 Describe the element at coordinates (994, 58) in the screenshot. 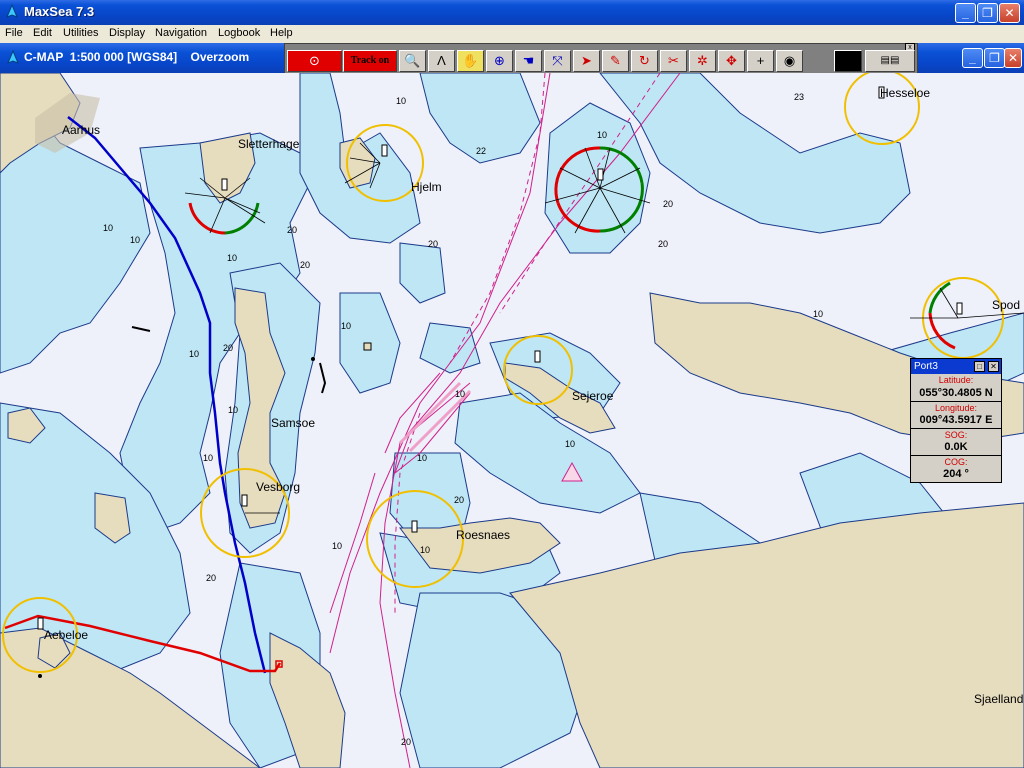

I see `chart-restore-button: ❐` at that location.